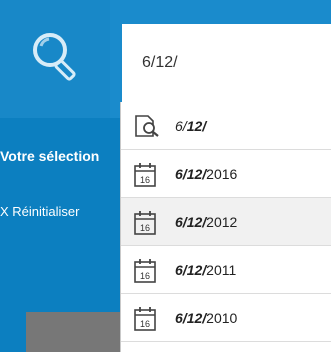 The width and height of the screenshot is (331, 352). I want to click on suggestion-suffix: /, so click(204, 126).